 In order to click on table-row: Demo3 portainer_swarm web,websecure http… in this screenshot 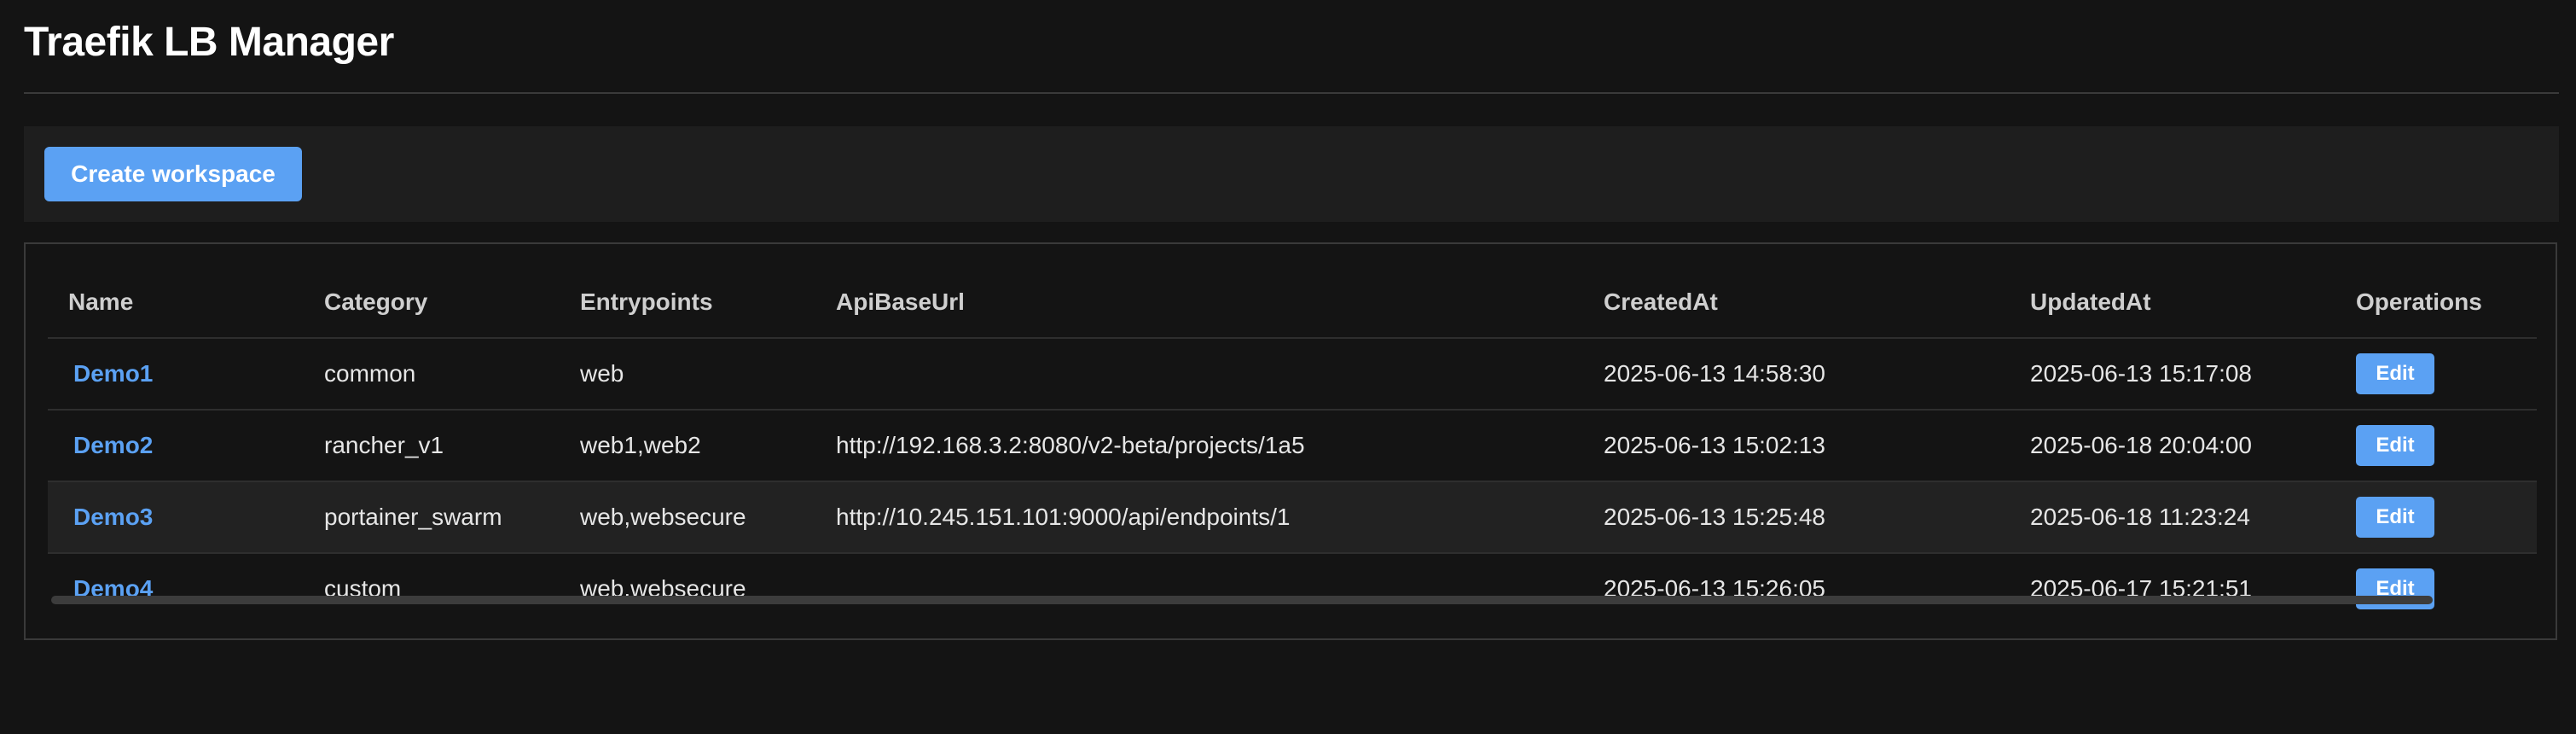, I will do `click(1292, 517)`.